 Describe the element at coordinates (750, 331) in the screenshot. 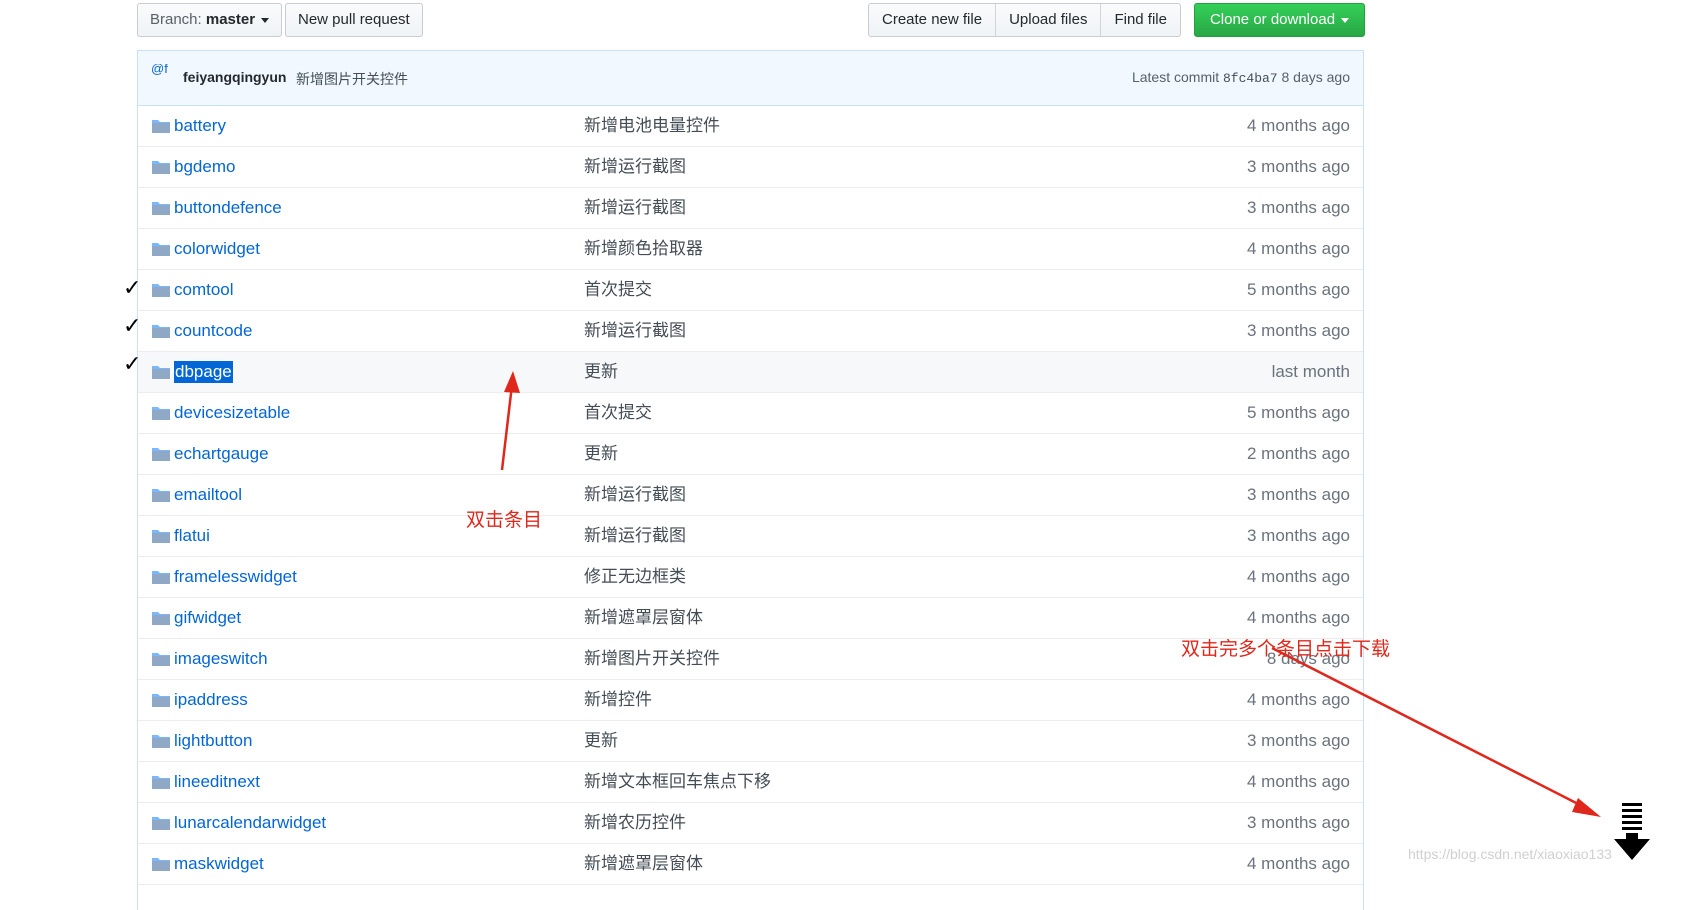

I see `file-row-countcode: countcode 新增运行截图 3 months ago` at that location.